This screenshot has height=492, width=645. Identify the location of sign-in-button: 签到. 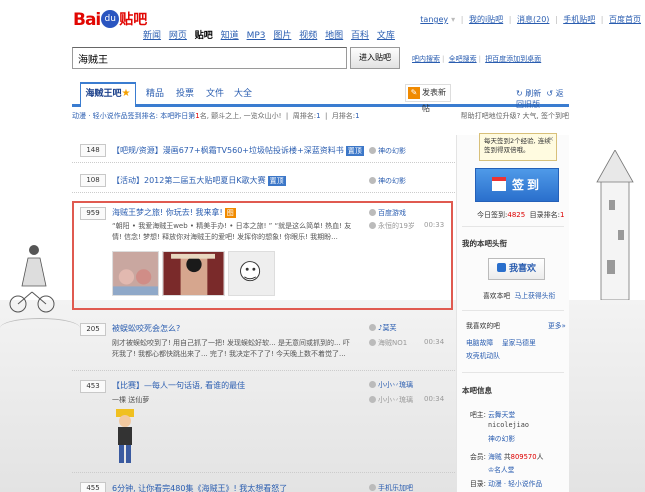
(517, 185).